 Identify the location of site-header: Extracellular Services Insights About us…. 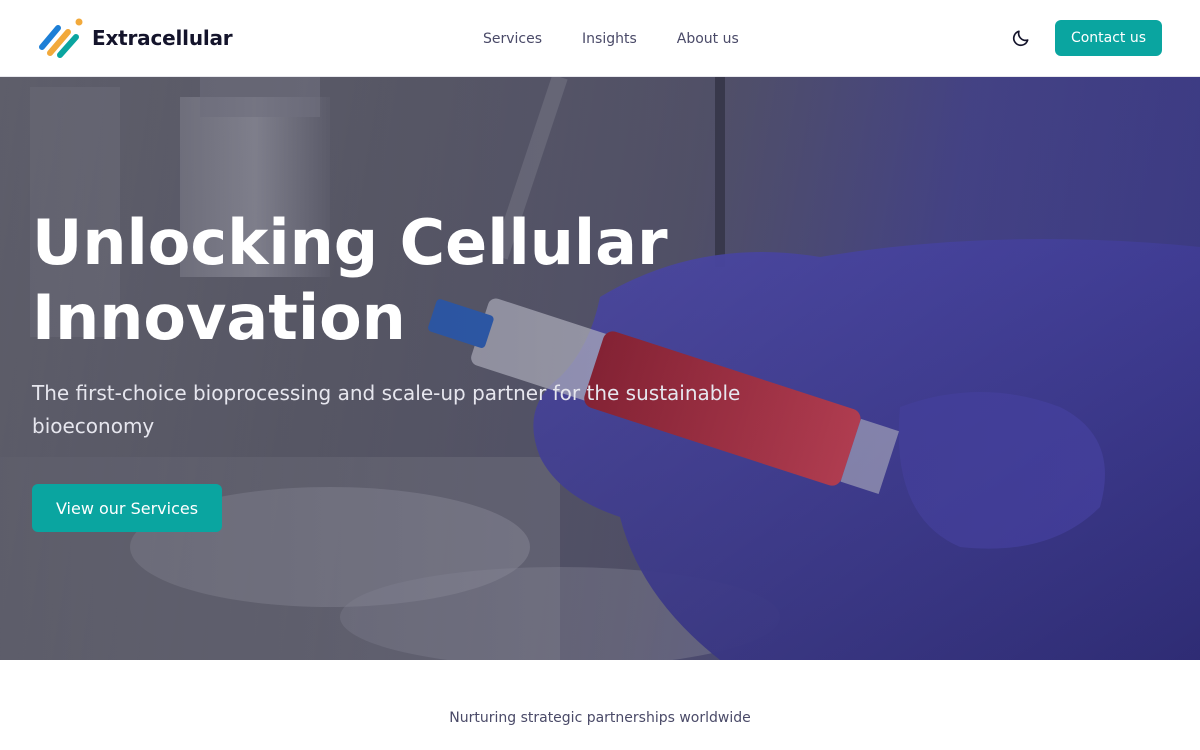
(600, 38).